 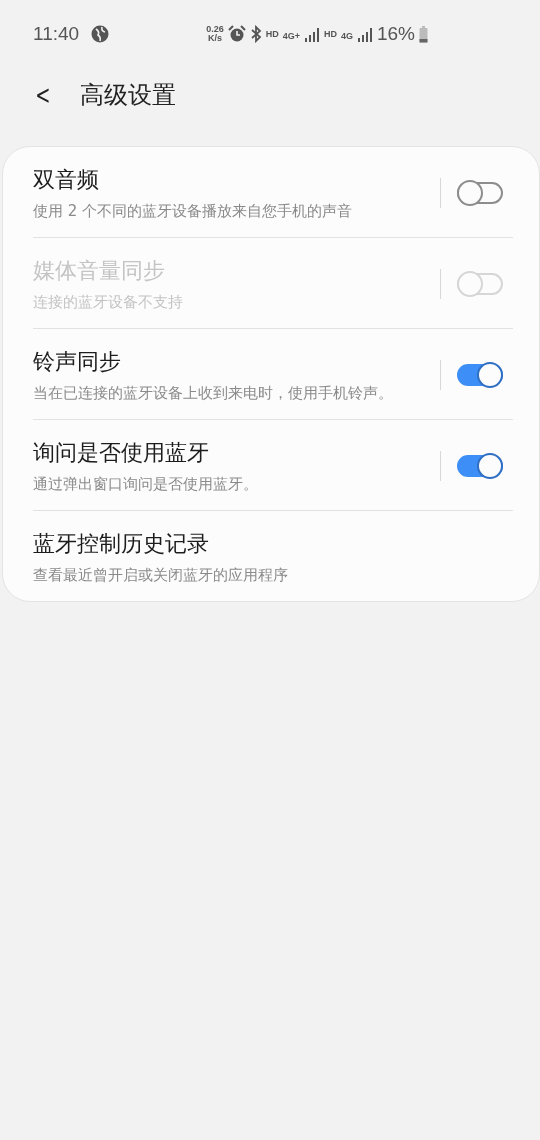 I want to click on setting-item: 蓝牙控制历史记录 查看最近曾开启或关闭蓝牙的应用程序, so click(x=273, y=556).